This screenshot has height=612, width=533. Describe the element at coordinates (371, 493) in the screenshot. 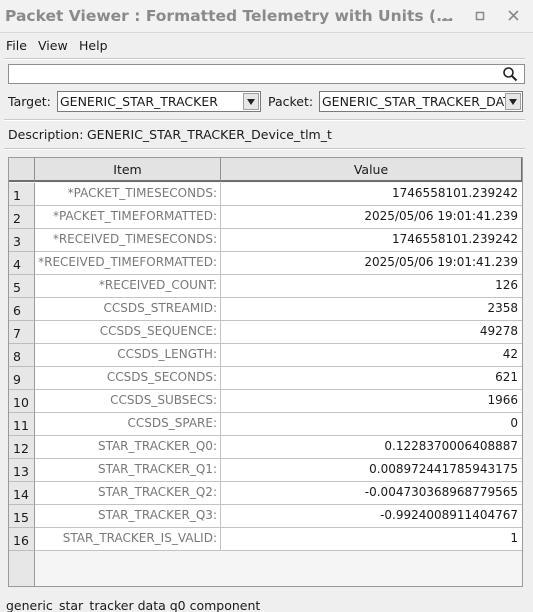

I see `table-cell-value: -0.004730368968779565` at that location.